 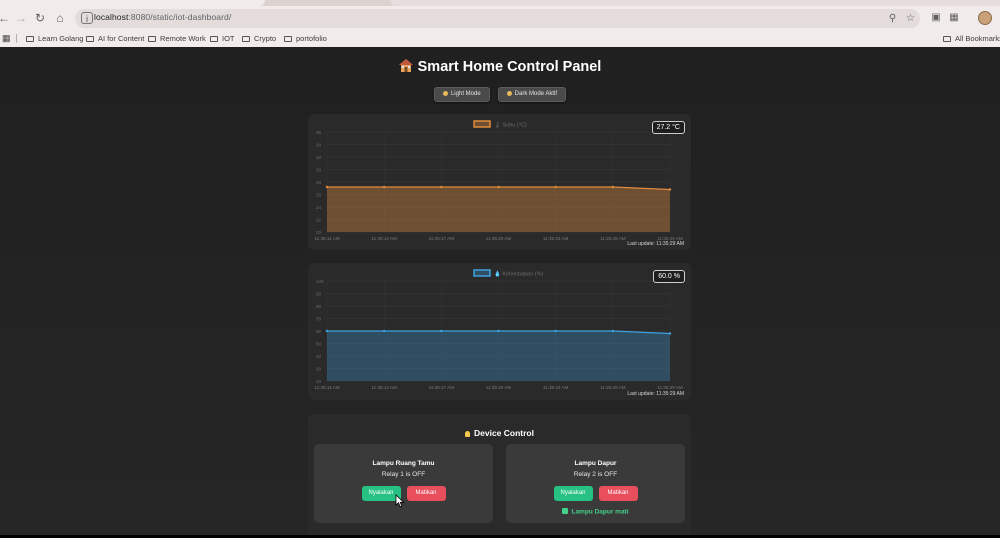 I want to click on moon-icon, so click(x=509, y=93).